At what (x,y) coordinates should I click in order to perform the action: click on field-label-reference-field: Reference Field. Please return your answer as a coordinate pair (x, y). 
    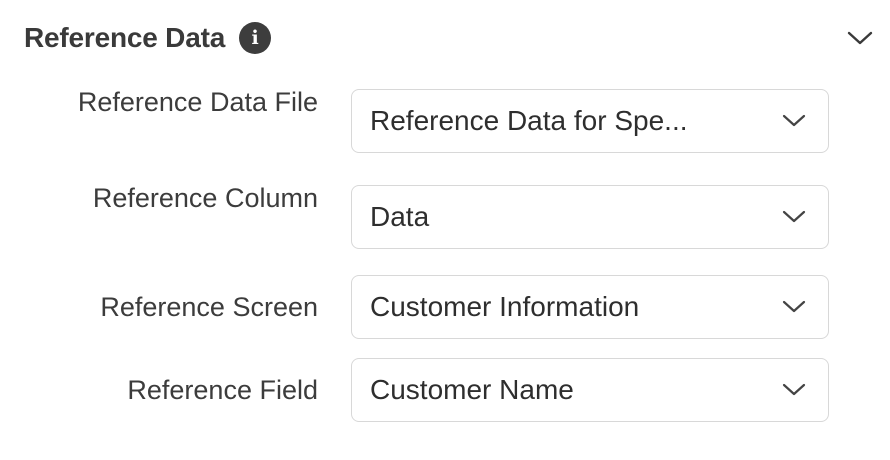
    Looking at the image, I should click on (222, 390).